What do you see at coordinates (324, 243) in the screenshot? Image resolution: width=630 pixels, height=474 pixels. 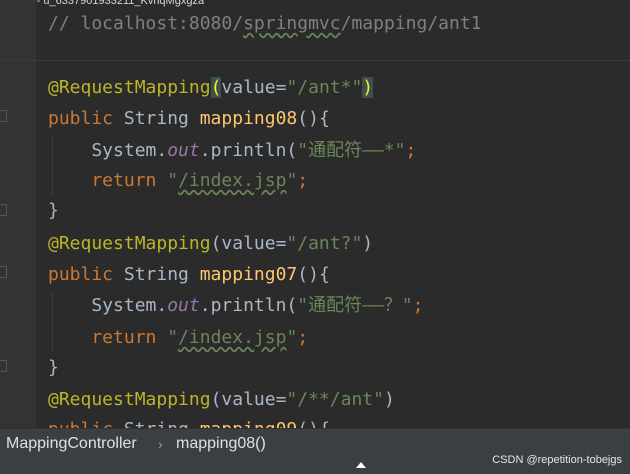 I see `code-token: "/ant?"` at bounding box center [324, 243].